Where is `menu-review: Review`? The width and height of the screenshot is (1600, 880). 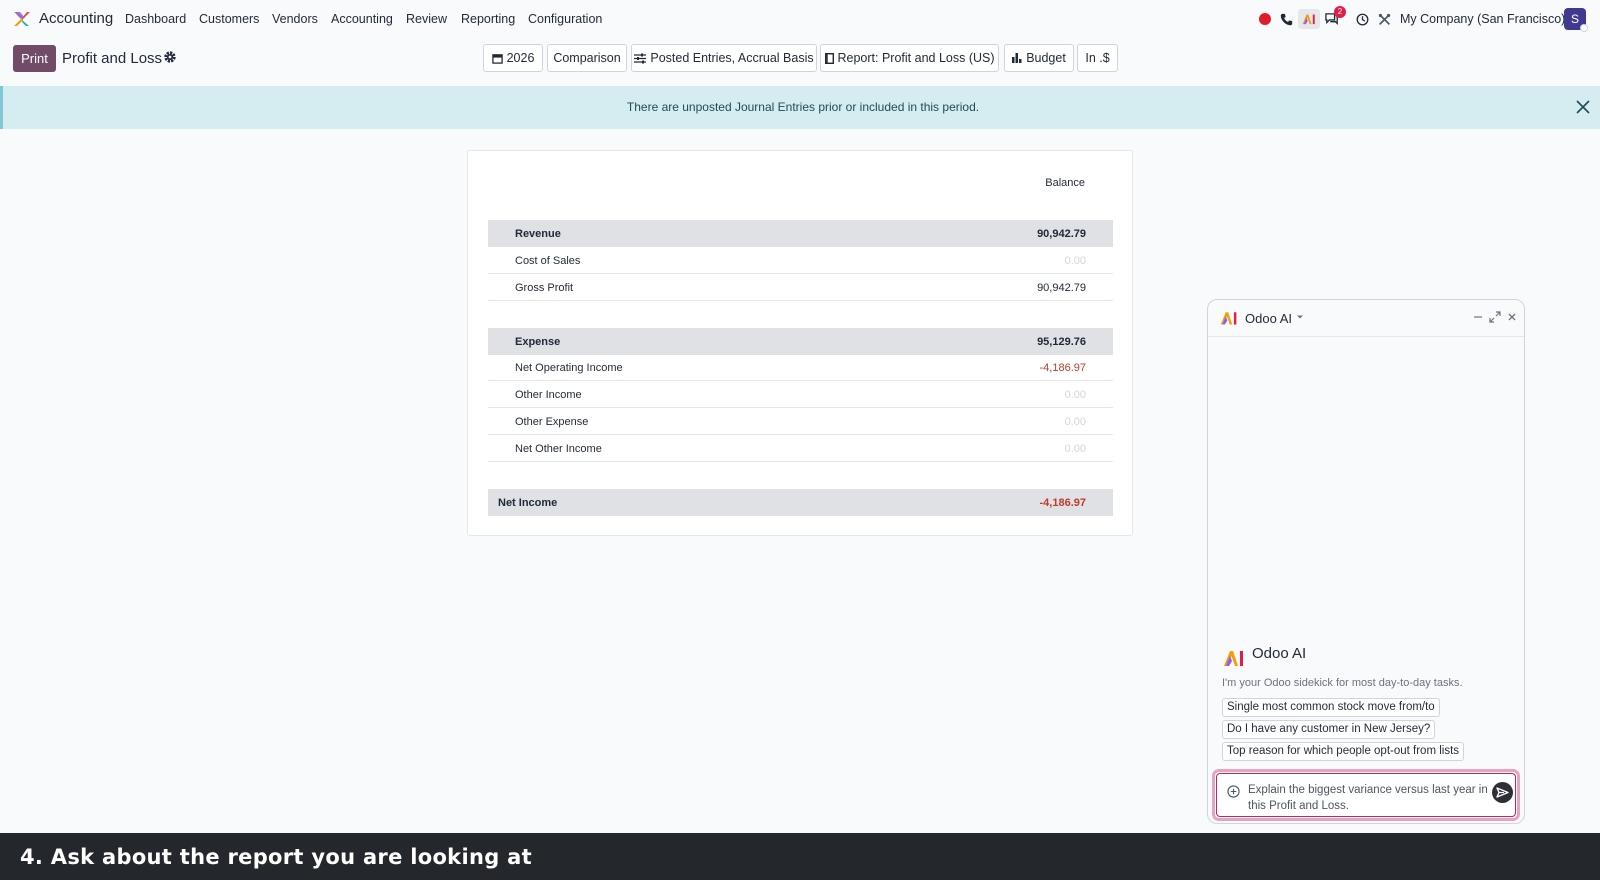
menu-review: Review is located at coordinates (426, 19).